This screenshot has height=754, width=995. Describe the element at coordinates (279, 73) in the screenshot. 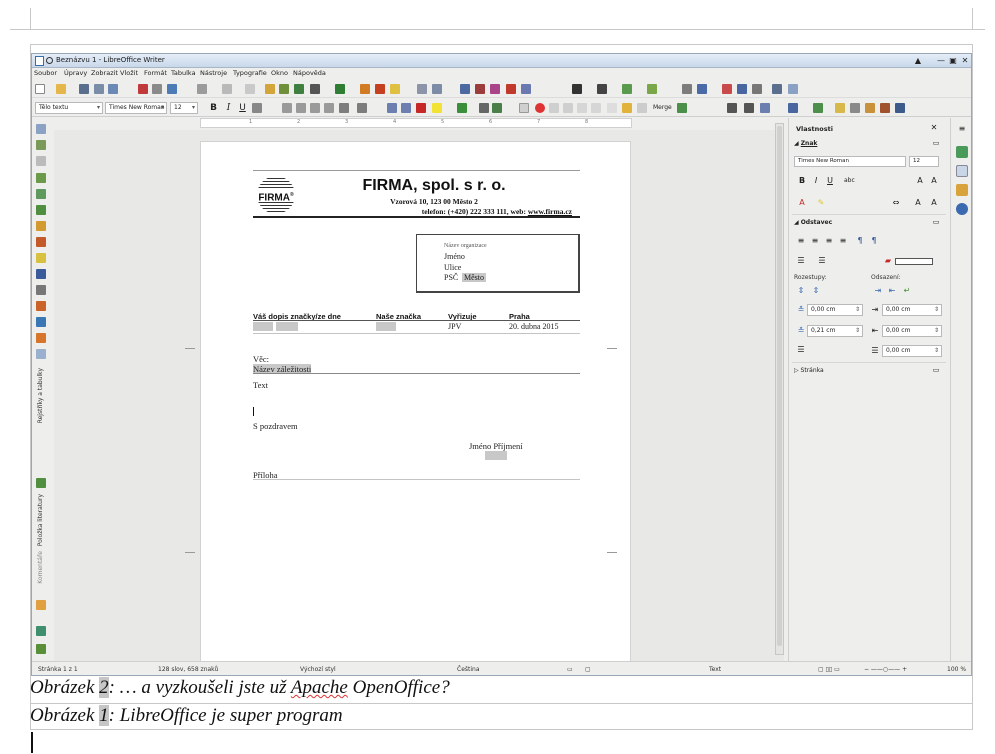

I see `menu-window: Okno` at that location.